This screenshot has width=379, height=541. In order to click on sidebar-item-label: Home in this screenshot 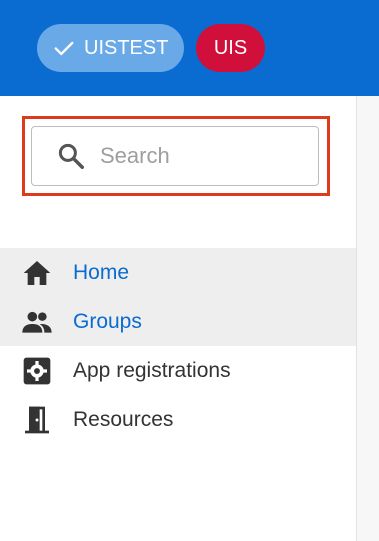, I will do `click(101, 272)`.